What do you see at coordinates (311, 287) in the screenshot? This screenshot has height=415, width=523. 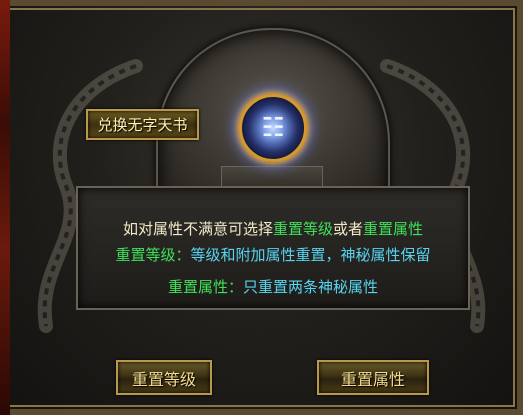 I see `info-line-3-text: 只重置两条神秘属性` at bounding box center [311, 287].